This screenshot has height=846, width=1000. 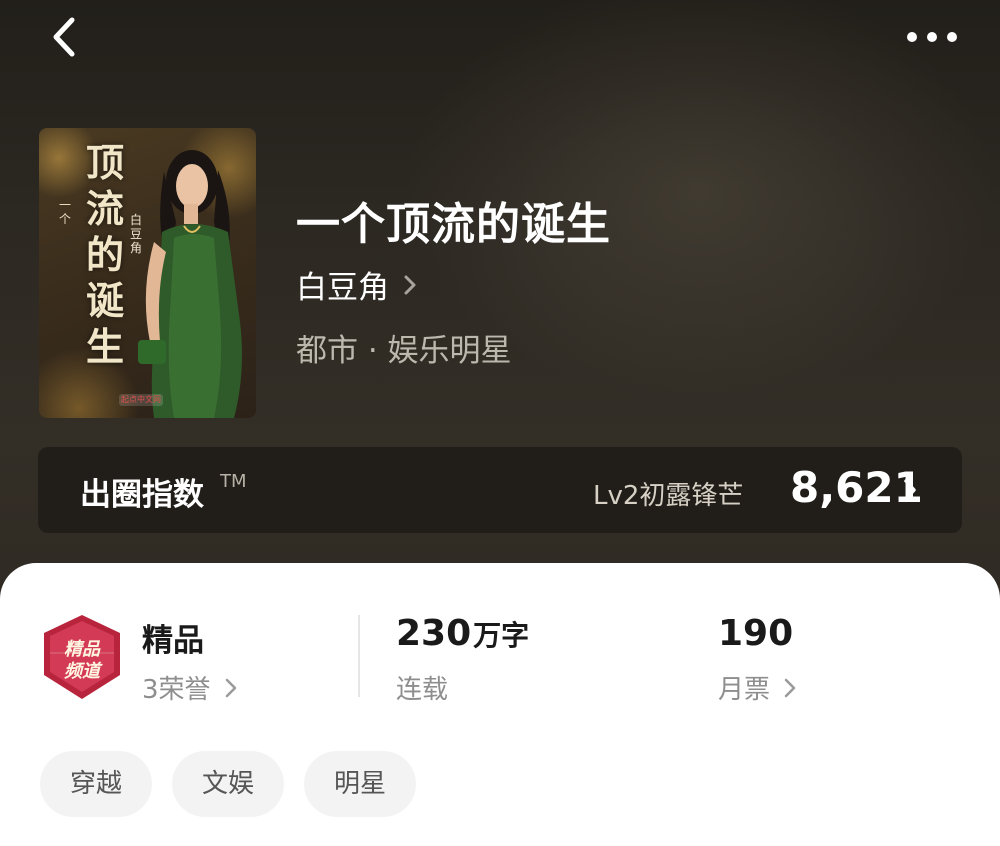 I want to click on word-count-unit: 万字, so click(x=501, y=635).